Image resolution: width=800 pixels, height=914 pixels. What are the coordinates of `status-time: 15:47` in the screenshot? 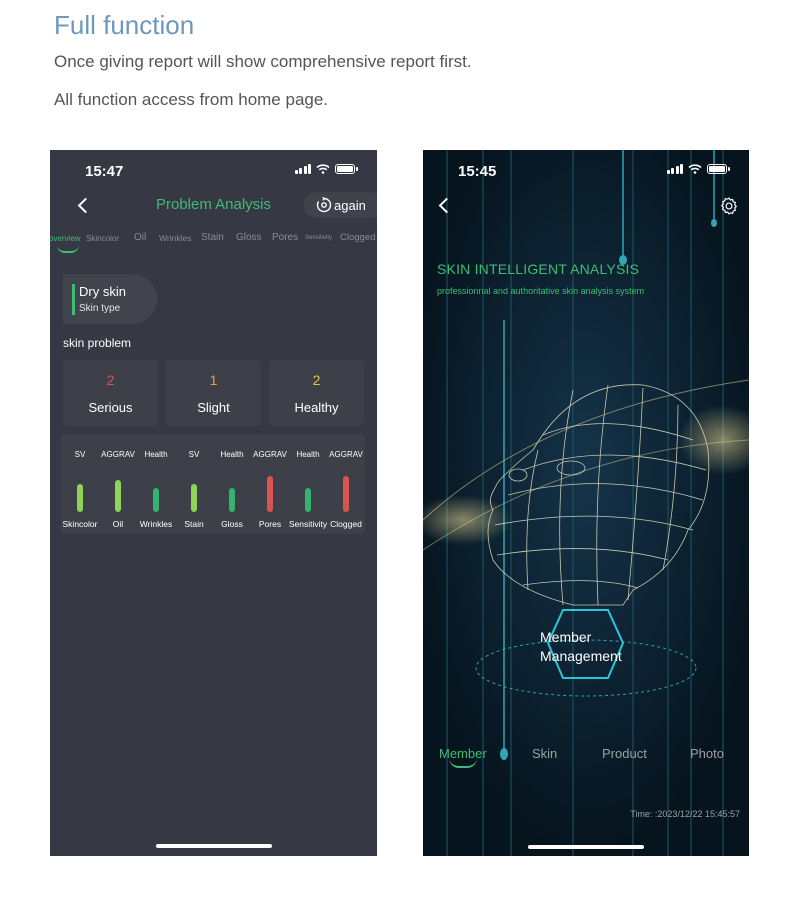 It's located at (104, 171).